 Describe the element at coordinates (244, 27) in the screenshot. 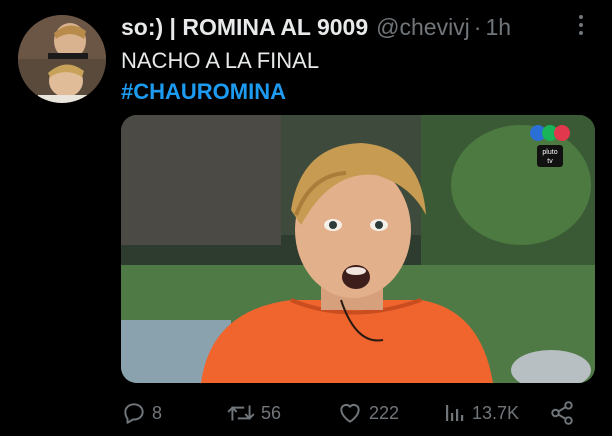

I see `display-name: so:) | ROMINA AL 9009` at that location.